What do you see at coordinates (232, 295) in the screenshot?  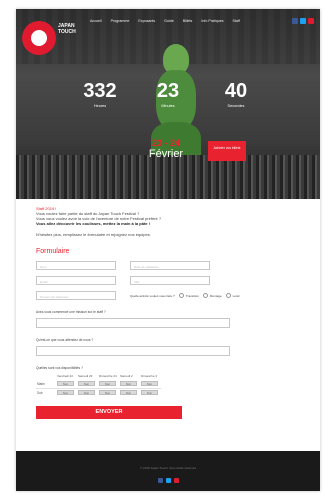 I see `radio-loisir: Loisir` at bounding box center [232, 295].